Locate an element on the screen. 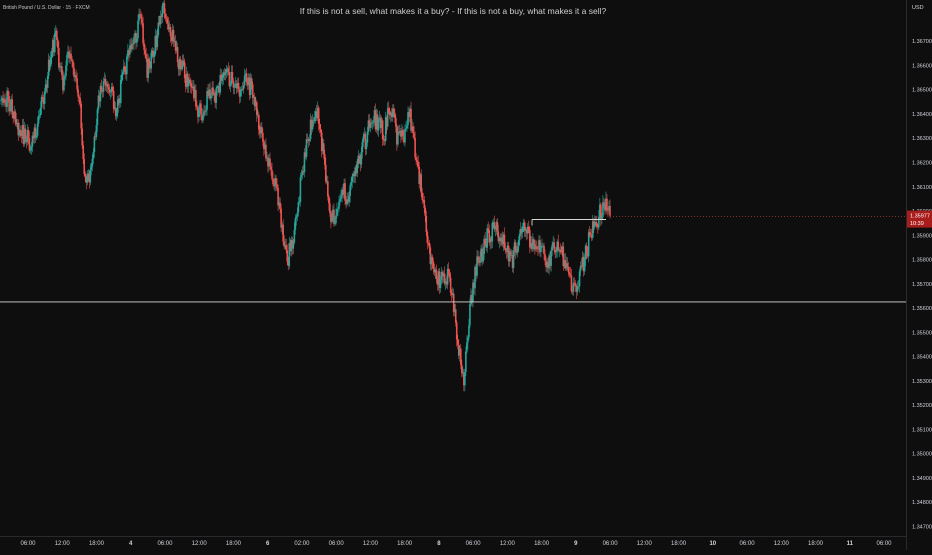 This screenshot has height=555, width=932. price-tick-label: 1.35700 is located at coordinates (922, 285).